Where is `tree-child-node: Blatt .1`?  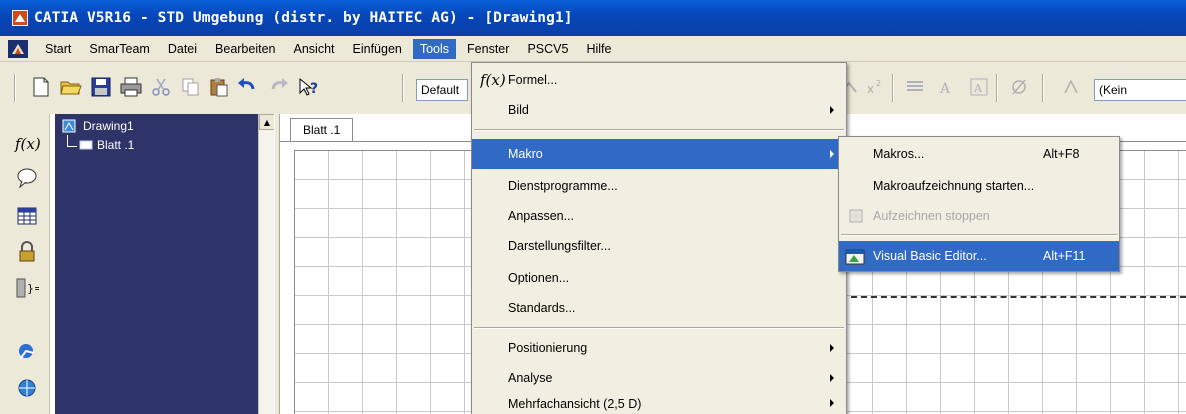
tree-child-node: Blatt .1 is located at coordinates (106, 145).